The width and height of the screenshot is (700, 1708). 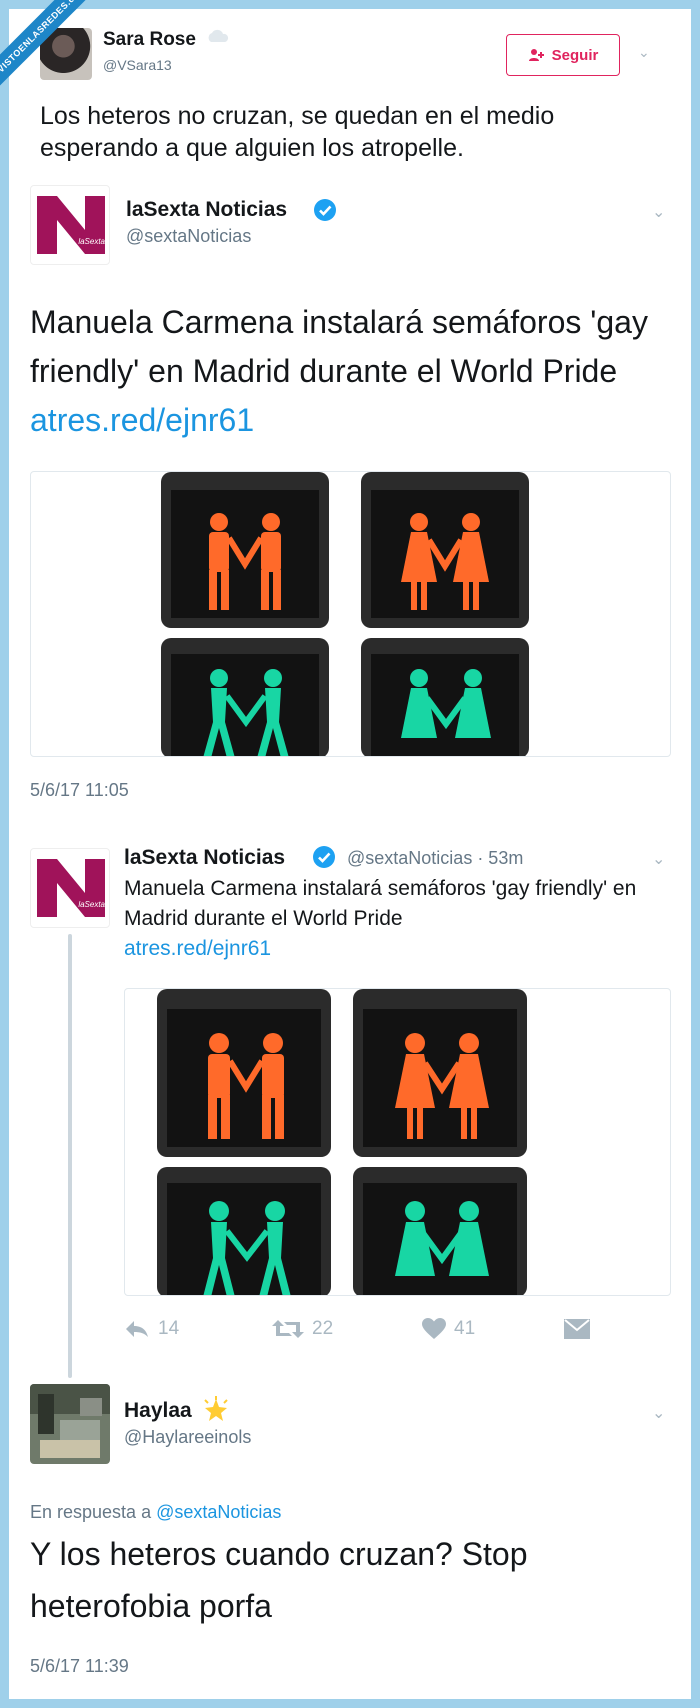 I want to click on reply-prefix: En respuesta a, so click(x=91, y=1512).